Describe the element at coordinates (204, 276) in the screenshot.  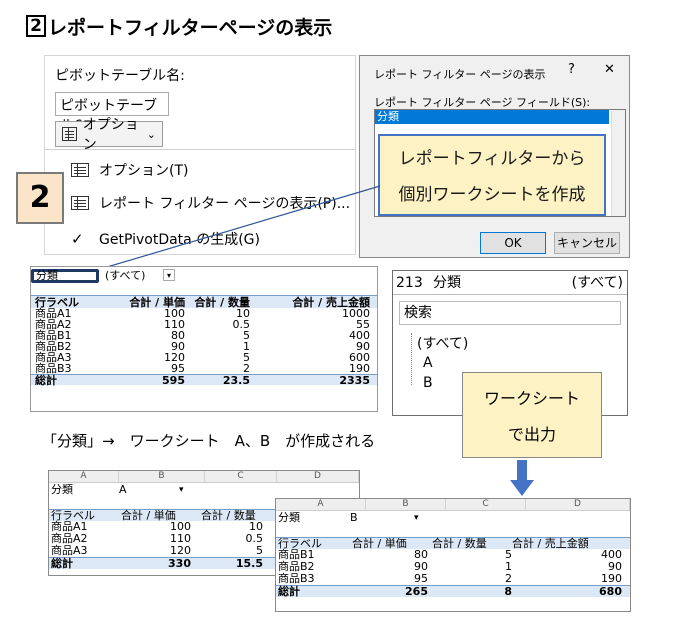
I see `pivot-filter-row: 分類 (すべて) ▾` at that location.